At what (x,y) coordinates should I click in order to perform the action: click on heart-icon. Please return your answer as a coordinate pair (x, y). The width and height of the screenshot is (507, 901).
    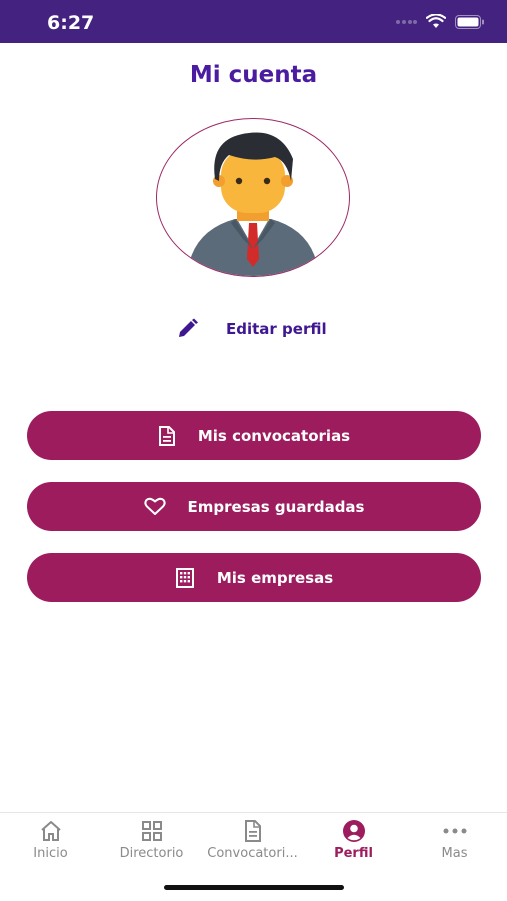
    Looking at the image, I should click on (154, 506).